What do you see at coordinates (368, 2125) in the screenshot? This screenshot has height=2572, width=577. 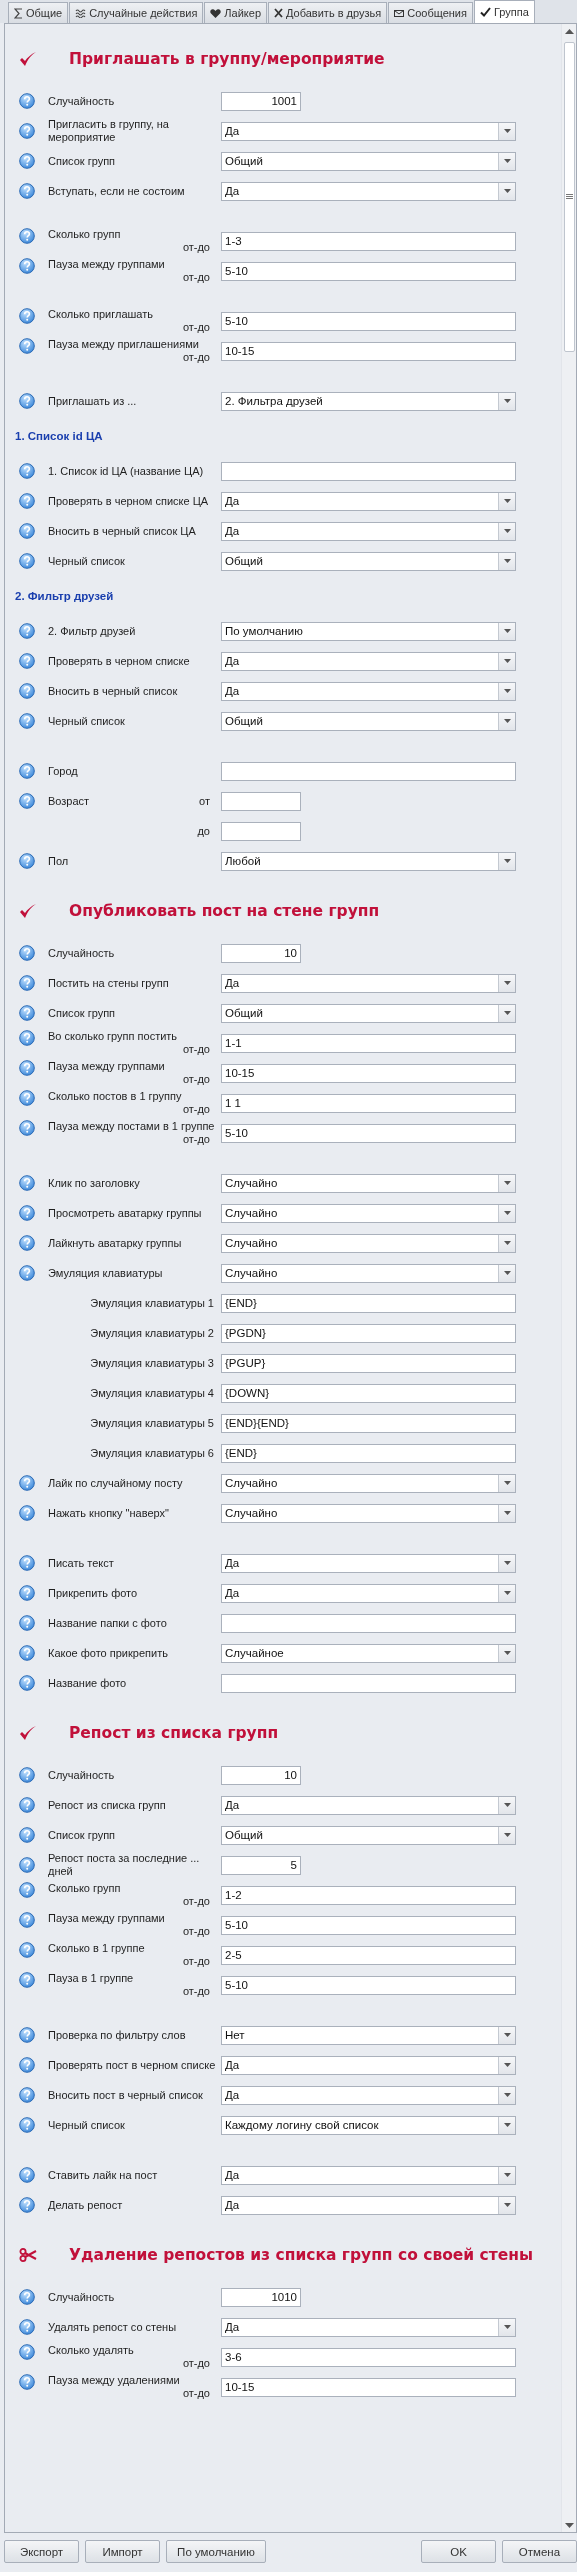 I see `dropdown: Каждому логину свой список` at bounding box center [368, 2125].